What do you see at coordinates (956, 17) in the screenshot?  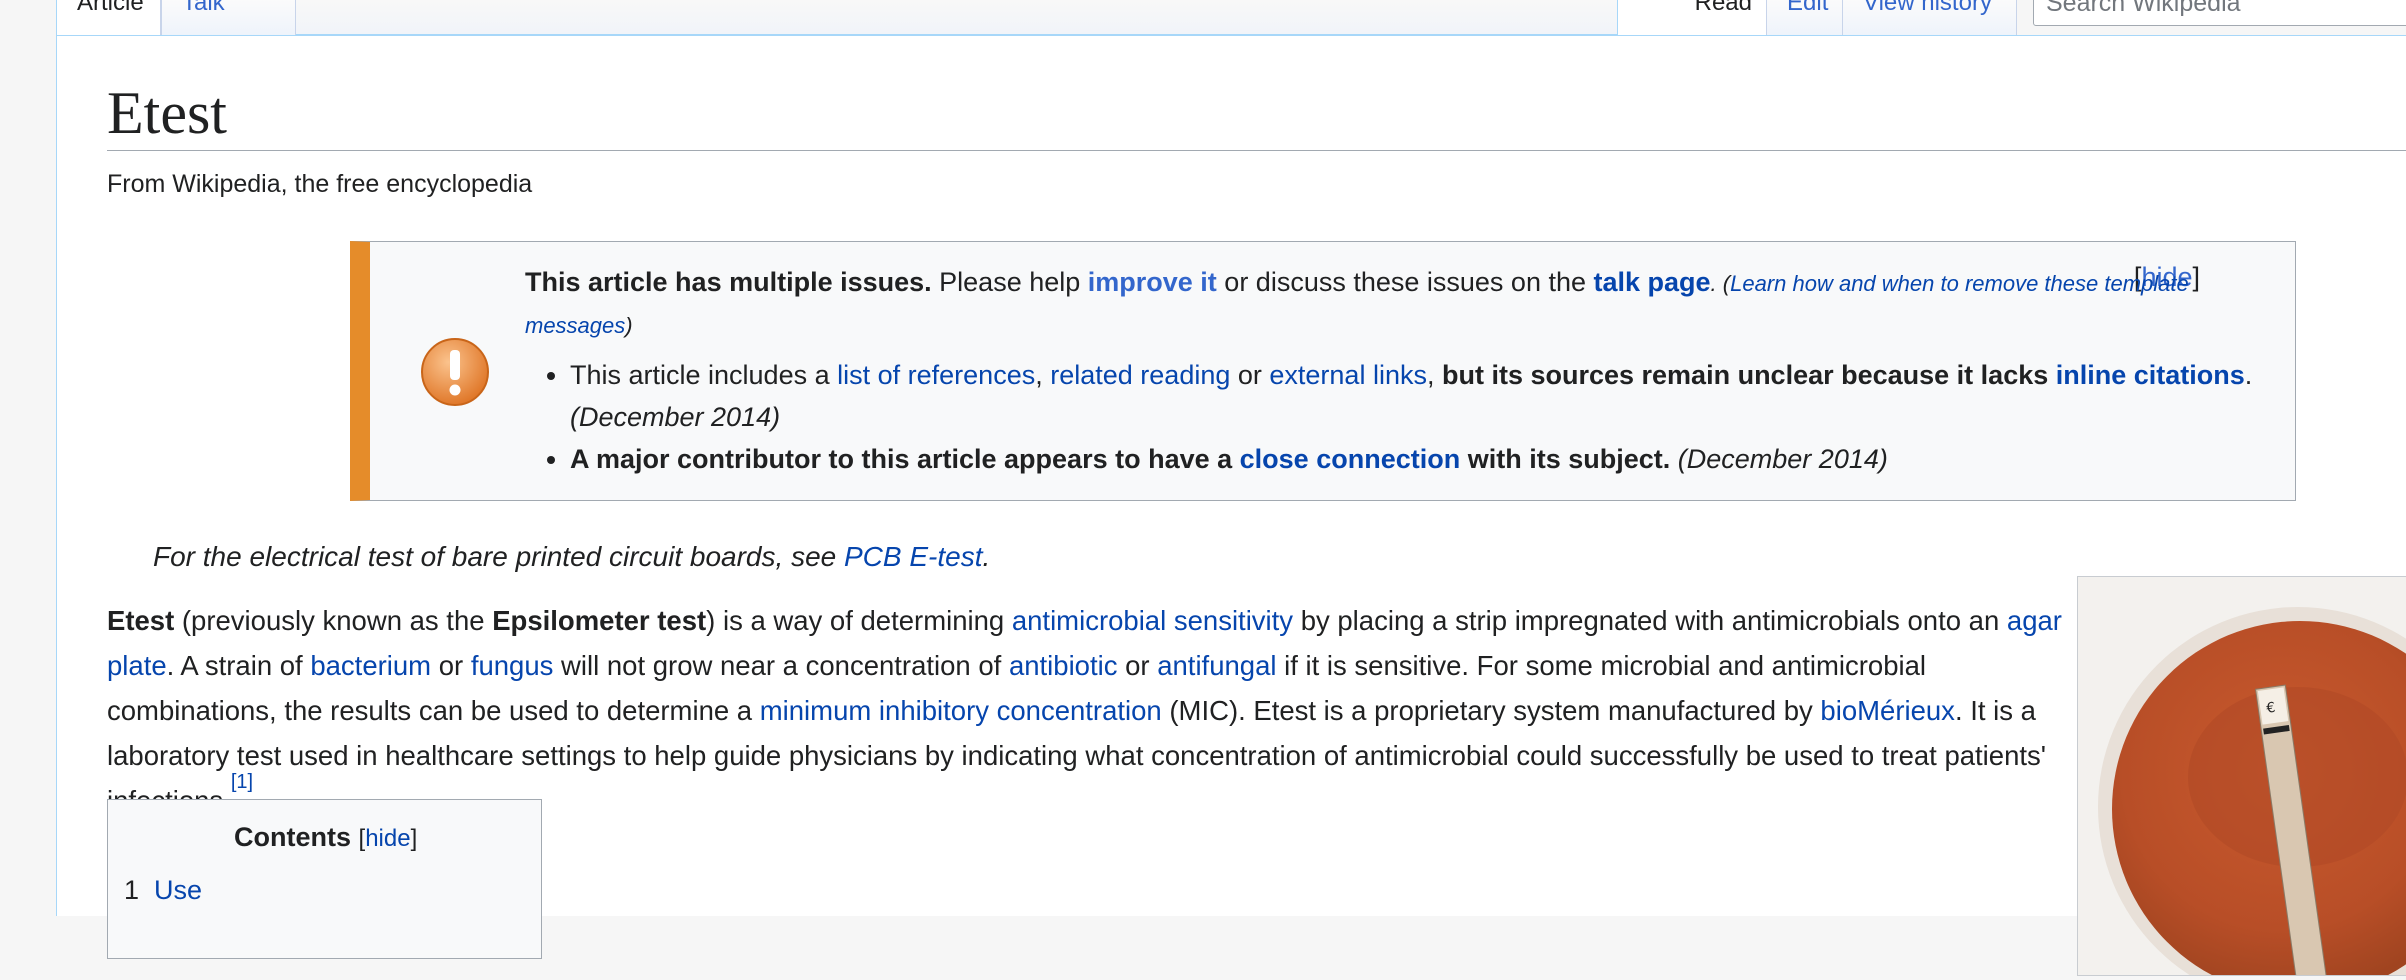 I see `tab-spacer` at bounding box center [956, 17].